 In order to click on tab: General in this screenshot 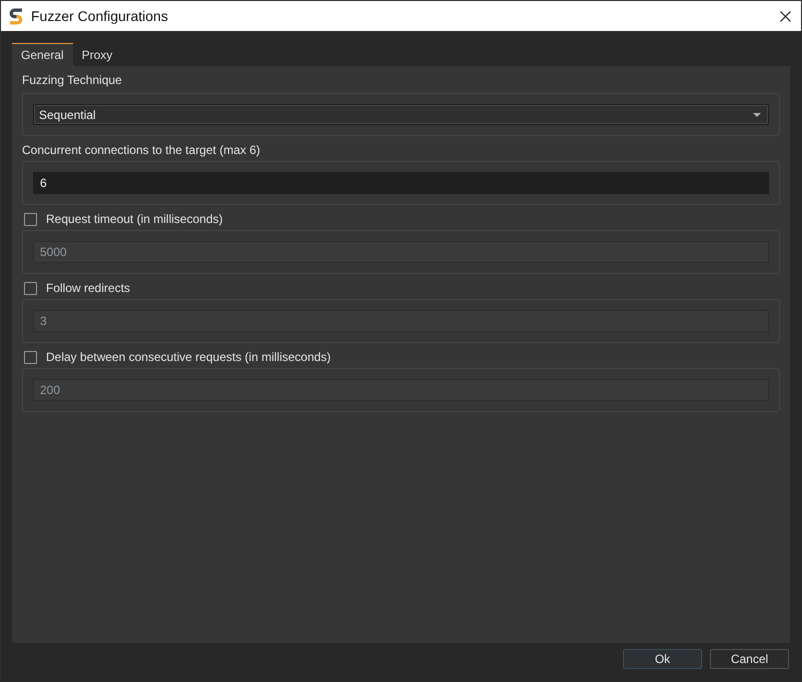, I will do `click(42, 54)`.